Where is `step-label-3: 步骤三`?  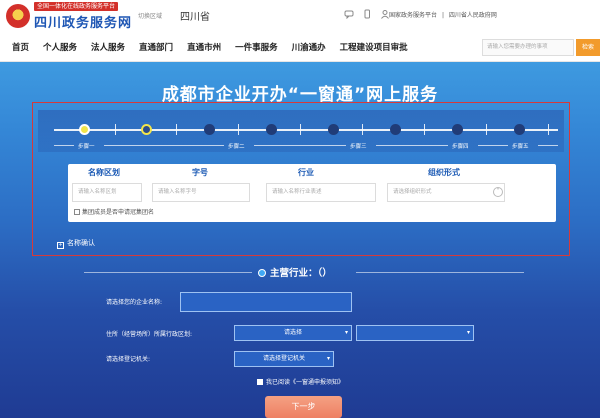
step-label-3: 步骤三 is located at coordinates (358, 147).